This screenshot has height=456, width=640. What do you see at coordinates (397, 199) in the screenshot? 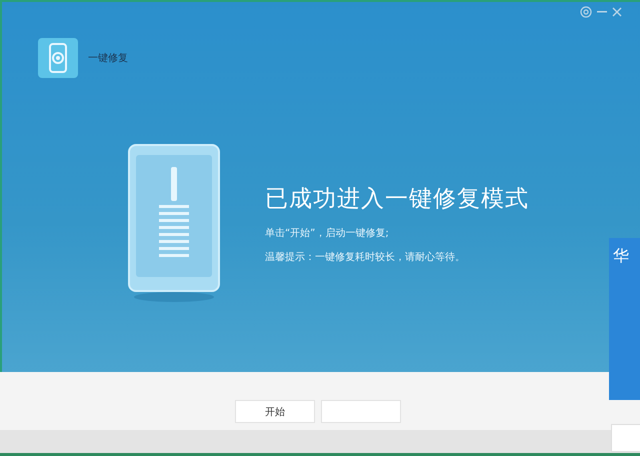
I see `mode-heading: 已成功进入一键修复模式` at bounding box center [397, 199].